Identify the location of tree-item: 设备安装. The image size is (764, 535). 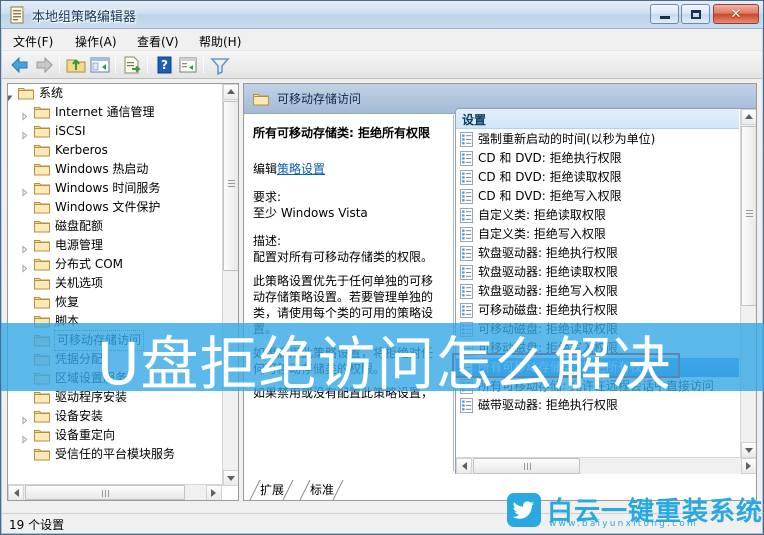
(115, 416).